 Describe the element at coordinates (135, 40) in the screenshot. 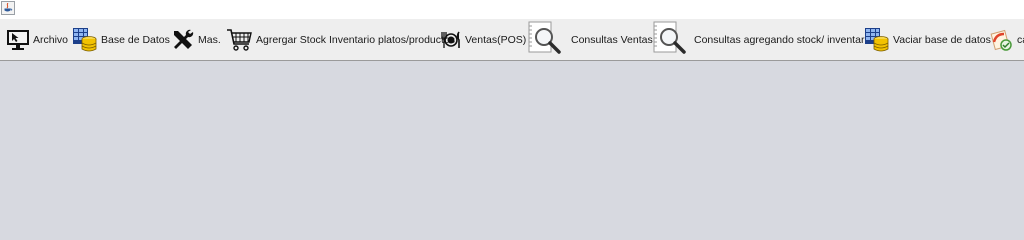

I see `menu-base-de-datos-label: Base de Datos` at that location.